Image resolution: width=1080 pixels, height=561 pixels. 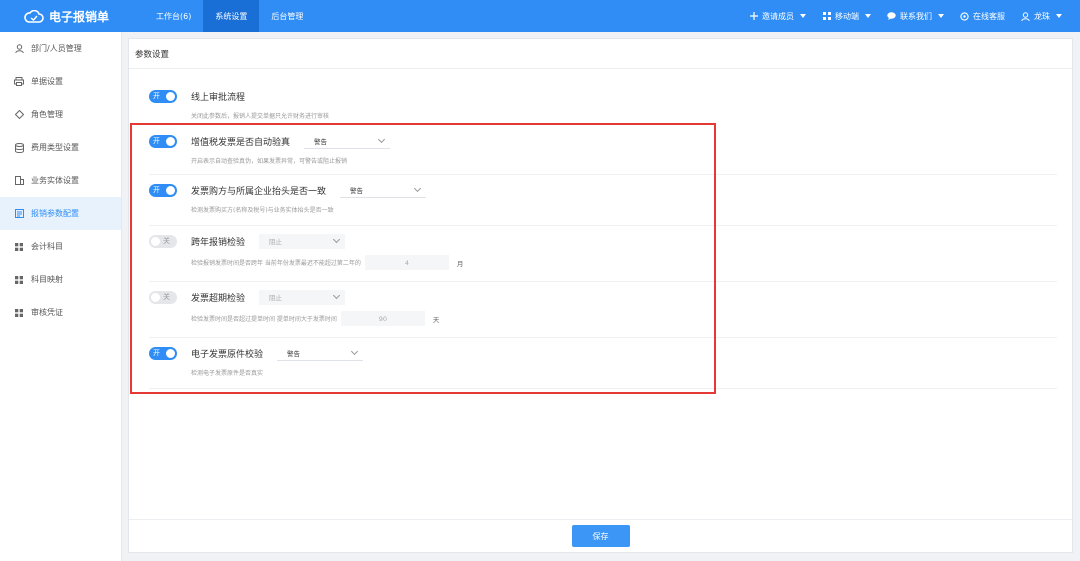 I want to click on document-icon, so click(x=19, y=214).